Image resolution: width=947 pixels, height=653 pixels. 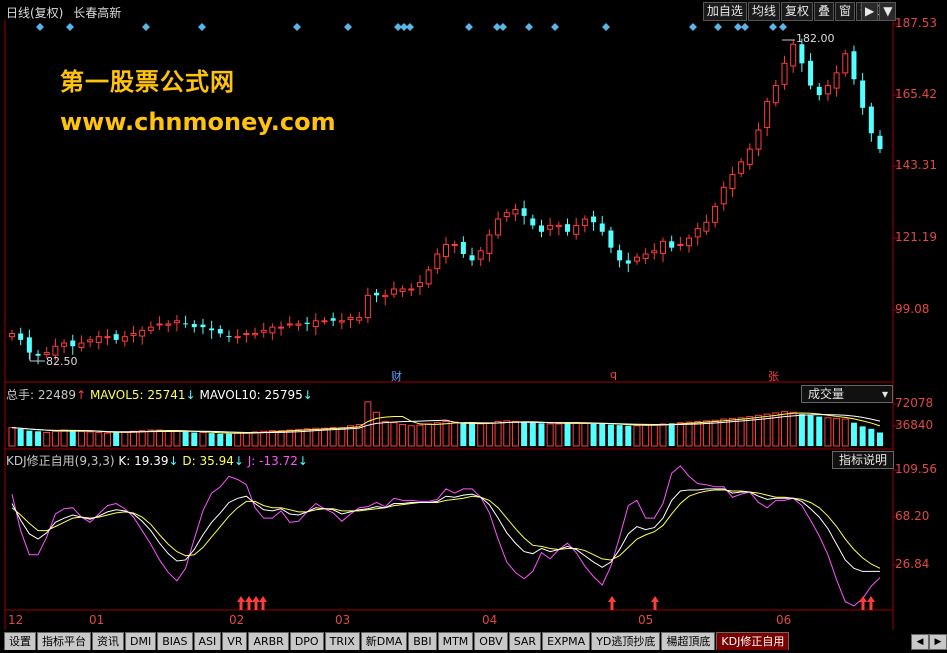 I want to click on tab-yd-escape: YD逃顶抄底, so click(x=626, y=641).